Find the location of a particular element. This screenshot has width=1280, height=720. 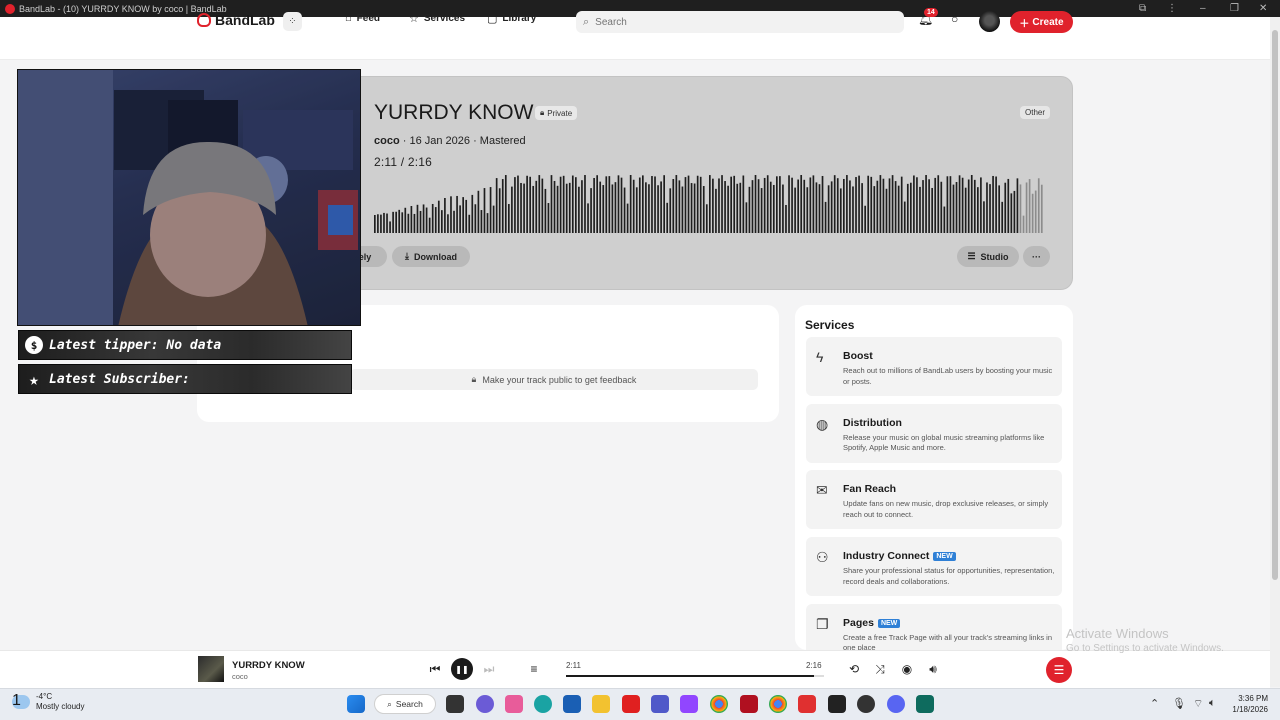

broadcast-button: ◉ is located at coordinates (907, 669).